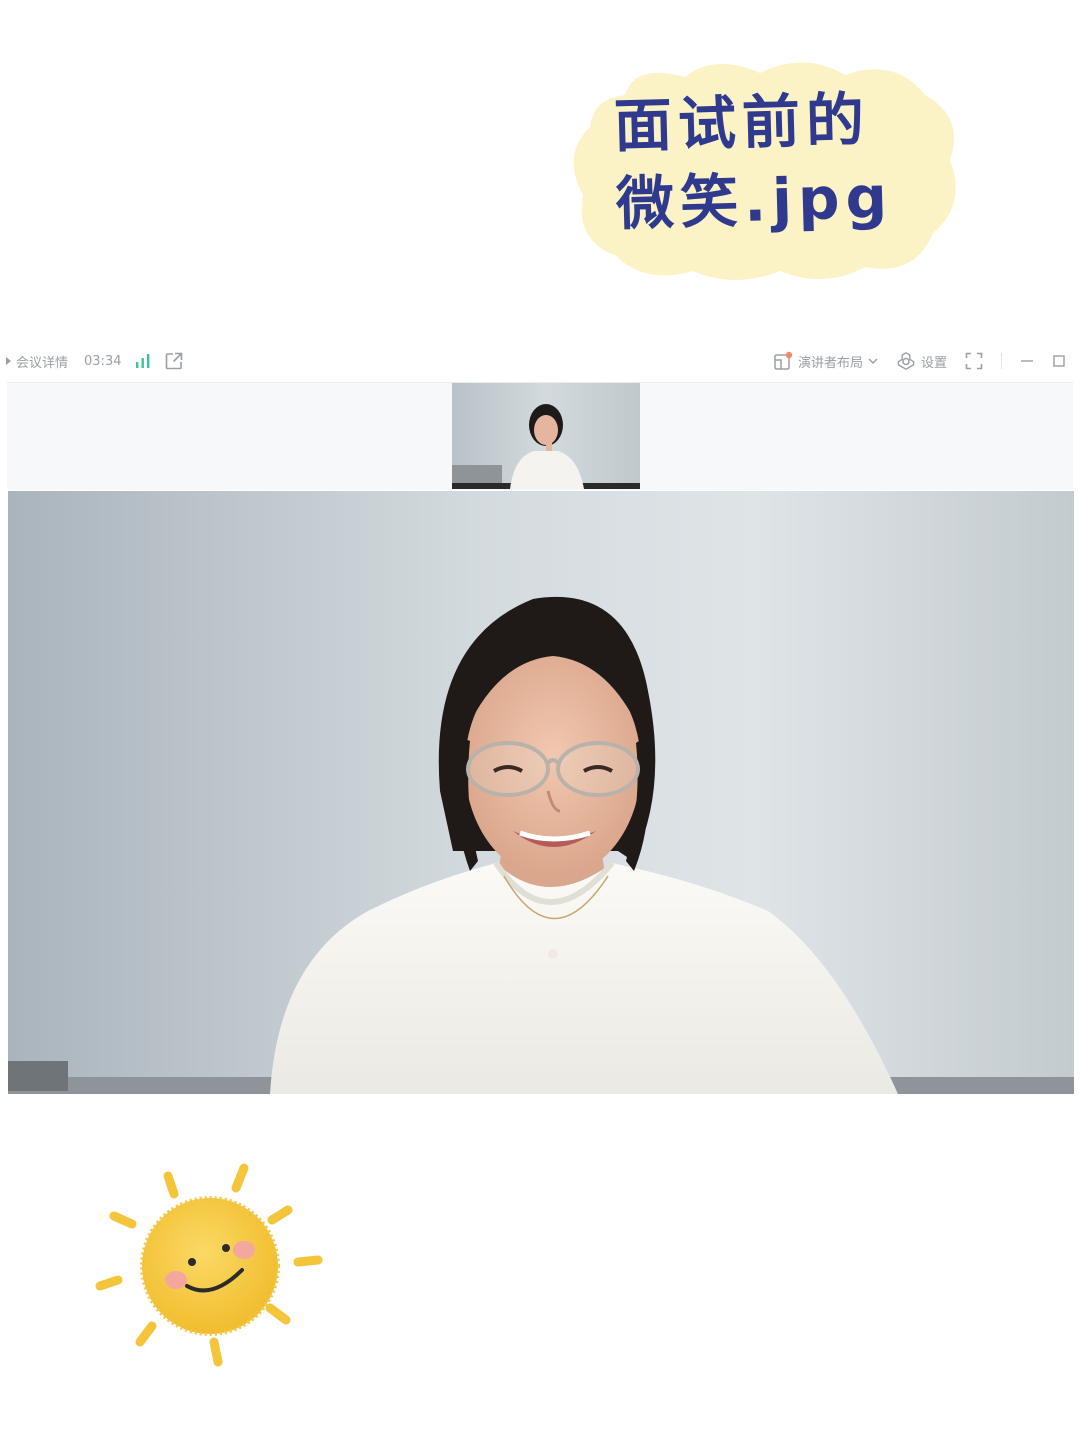  I want to click on title-sticker: 面试前的 微笑.jpg, so click(765, 170).